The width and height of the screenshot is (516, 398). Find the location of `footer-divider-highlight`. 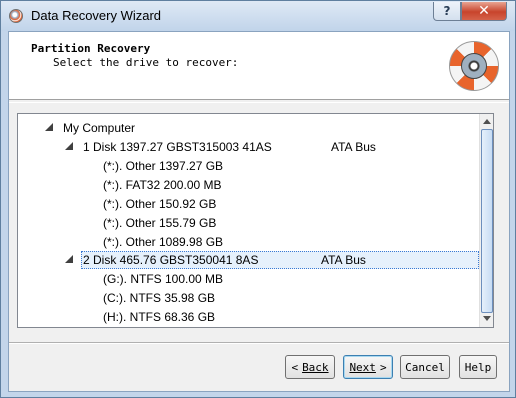

footer-divider-highlight is located at coordinates (259, 343).